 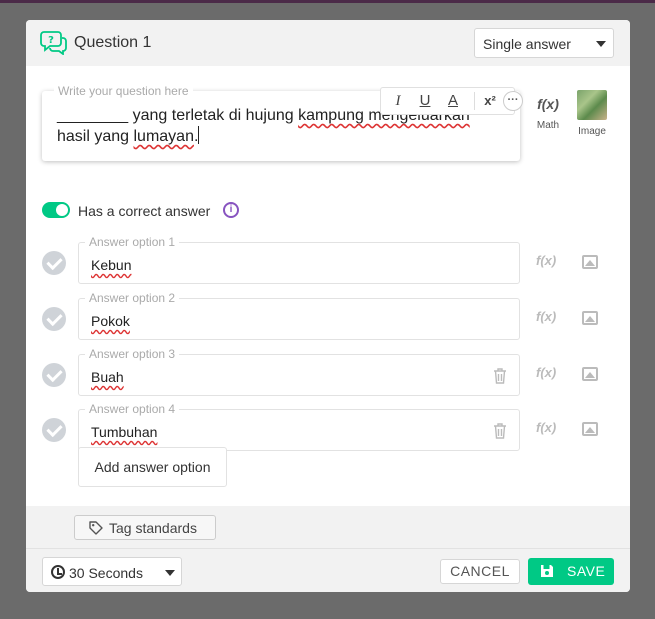 What do you see at coordinates (328, 527) in the screenshot?
I see `tag-standards-bar: Tag standards` at bounding box center [328, 527].